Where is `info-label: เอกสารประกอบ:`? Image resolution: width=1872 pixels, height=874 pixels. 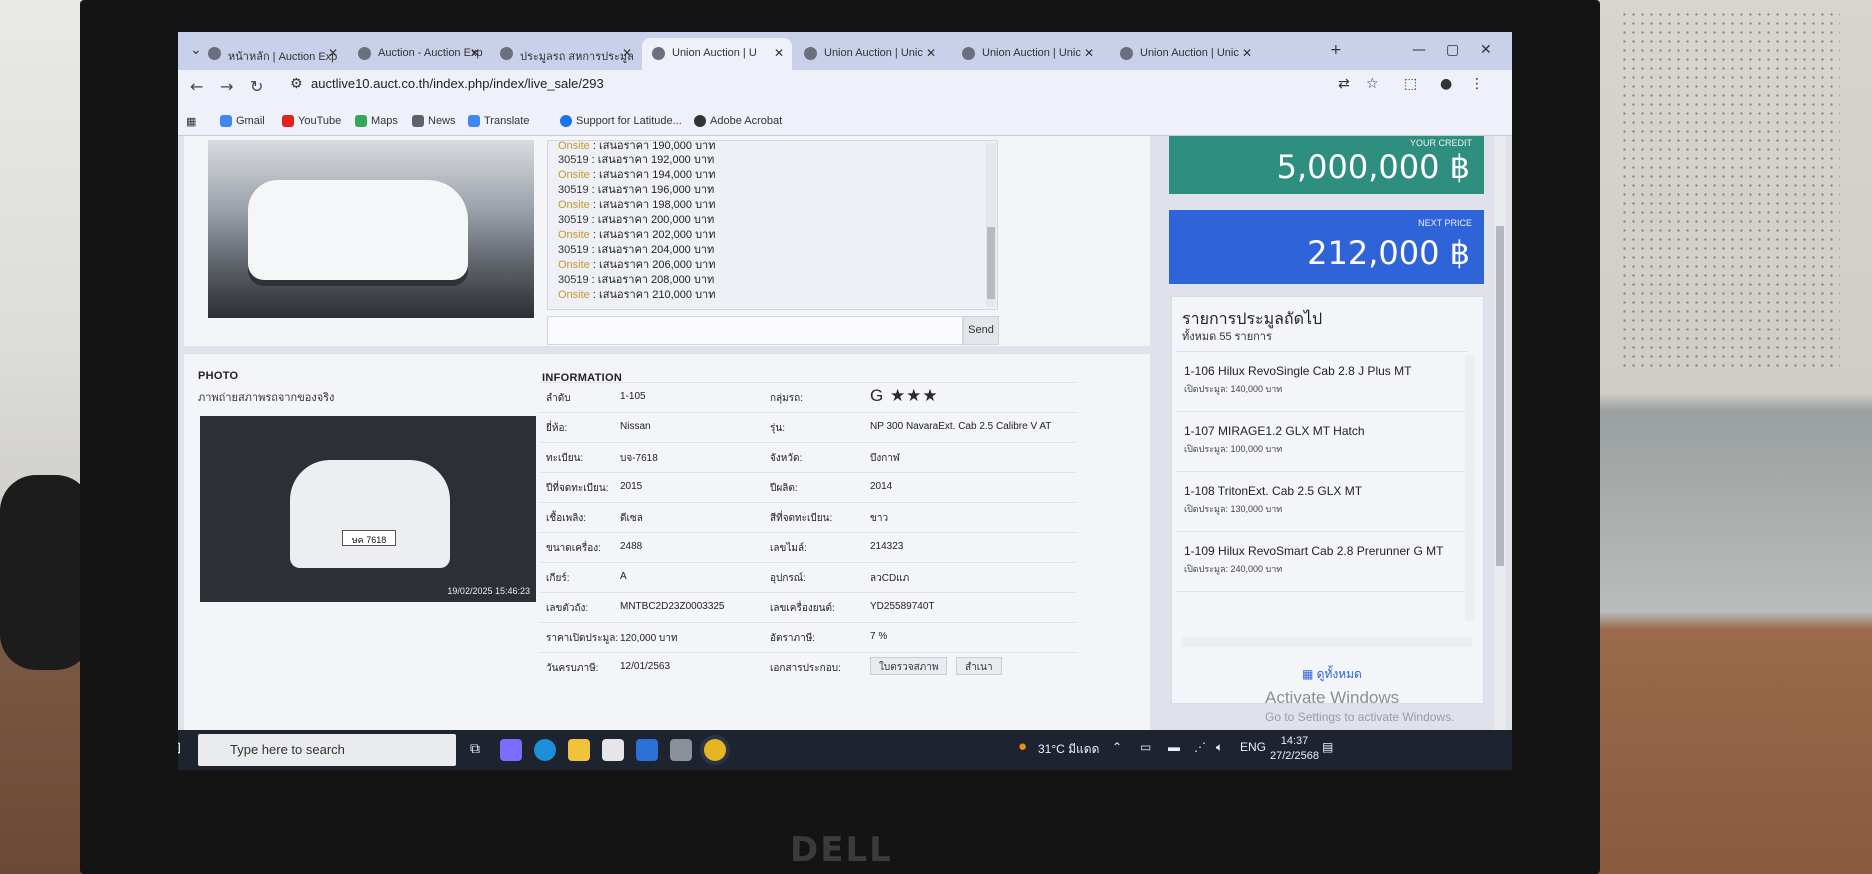 info-label: เอกสารประกอบ: is located at coordinates (805, 668).